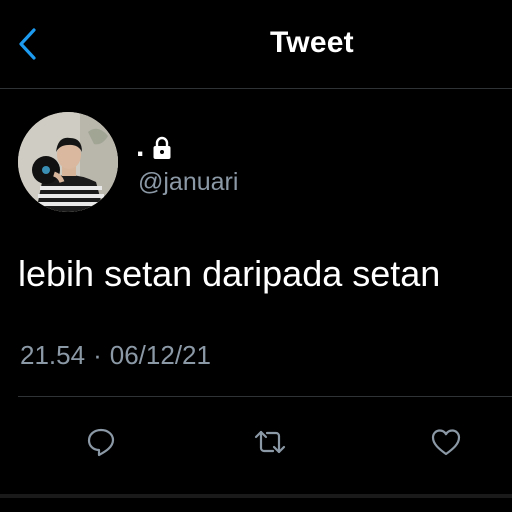 Image resolution: width=512 pixels, height=512 pixels. Describe the element at coordinates (162, 147) in the screenshot. I see `lock-icon` at that location.